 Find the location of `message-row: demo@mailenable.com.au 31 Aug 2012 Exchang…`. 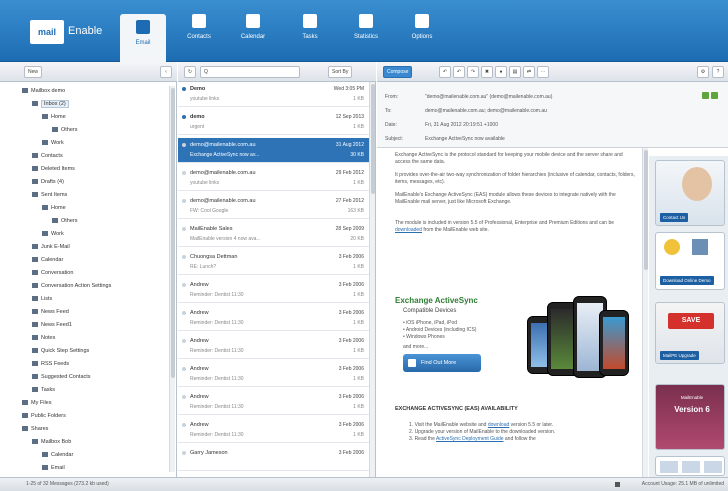

message-row: demo@mailenable.com.au 31 Aug 2012 Exchang… is located at coordinates (274, 150).